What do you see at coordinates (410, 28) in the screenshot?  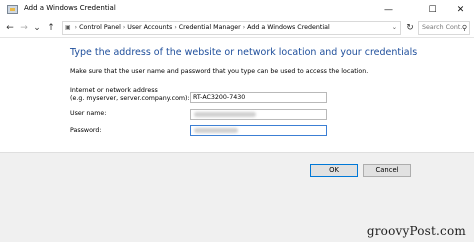 I see `refresh-button: ↻` at bounding box center [410, 28].